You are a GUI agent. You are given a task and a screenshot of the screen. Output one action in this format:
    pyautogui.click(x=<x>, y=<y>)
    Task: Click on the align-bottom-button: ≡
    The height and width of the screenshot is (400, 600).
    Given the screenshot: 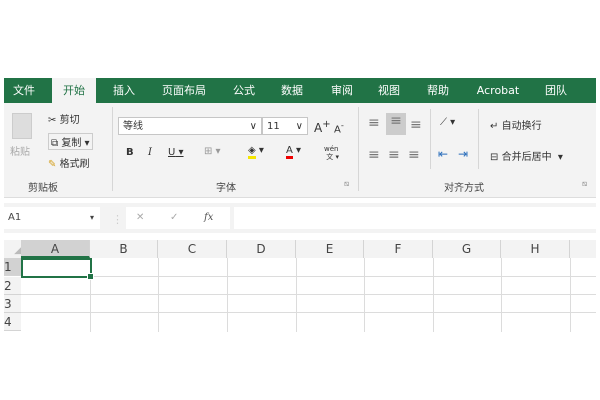 What is the action you would take?
    pyautogui.click(x=416, y=125)
    